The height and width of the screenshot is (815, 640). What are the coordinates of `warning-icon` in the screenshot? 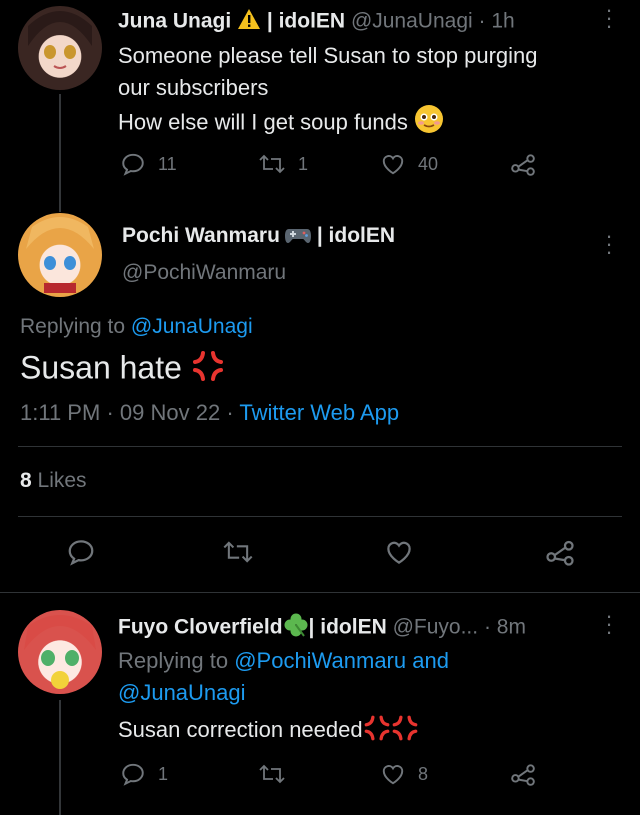 It's located at (249, 22).